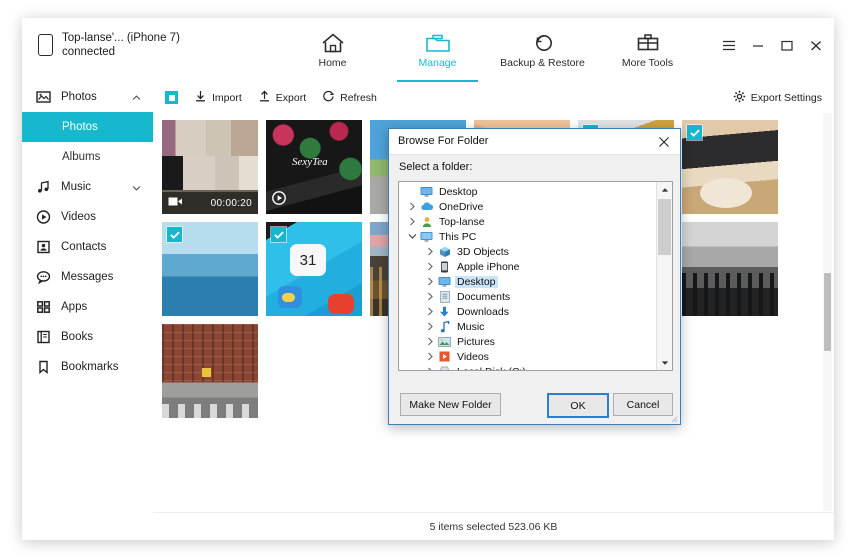  I want to click on close-icon, so click(815, 45).